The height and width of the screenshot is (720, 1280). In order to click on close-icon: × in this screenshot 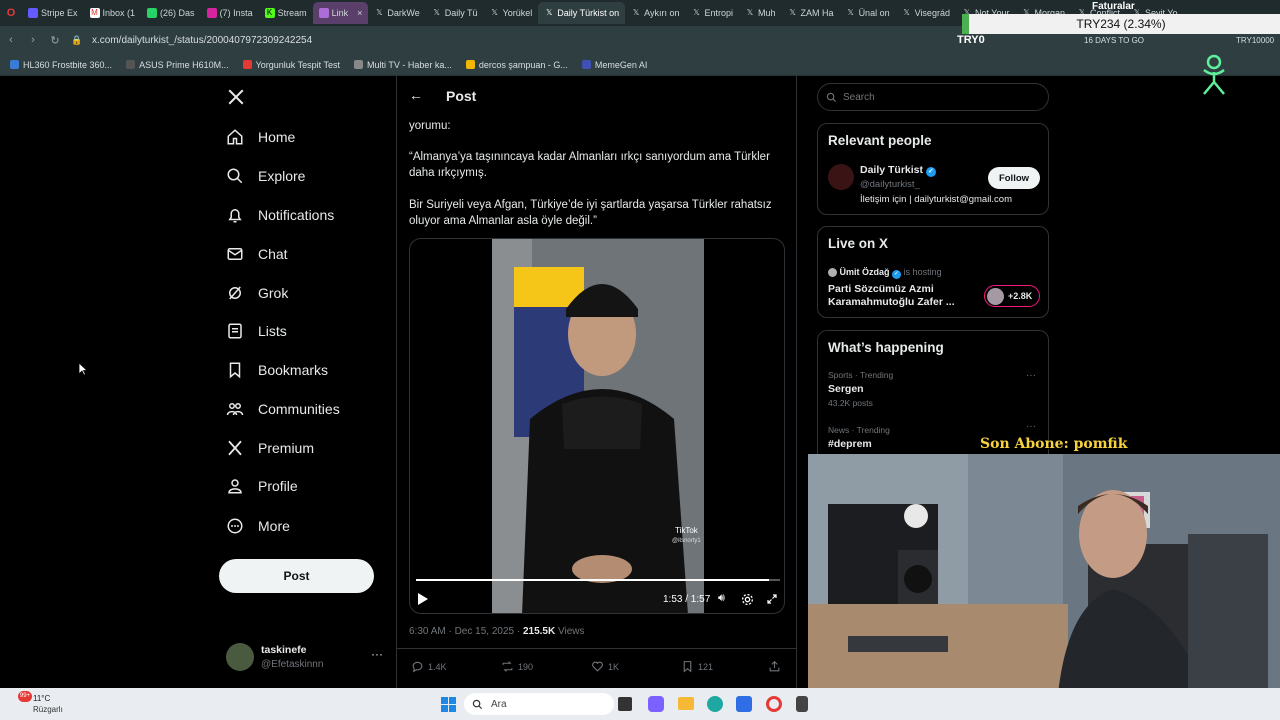, I will do `click(359, 13)`.